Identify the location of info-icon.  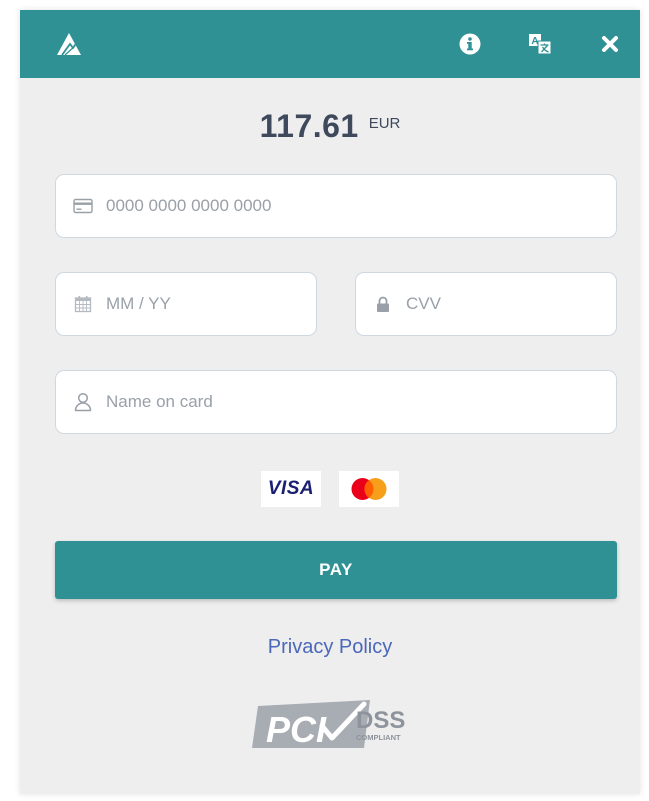
(470, 44).